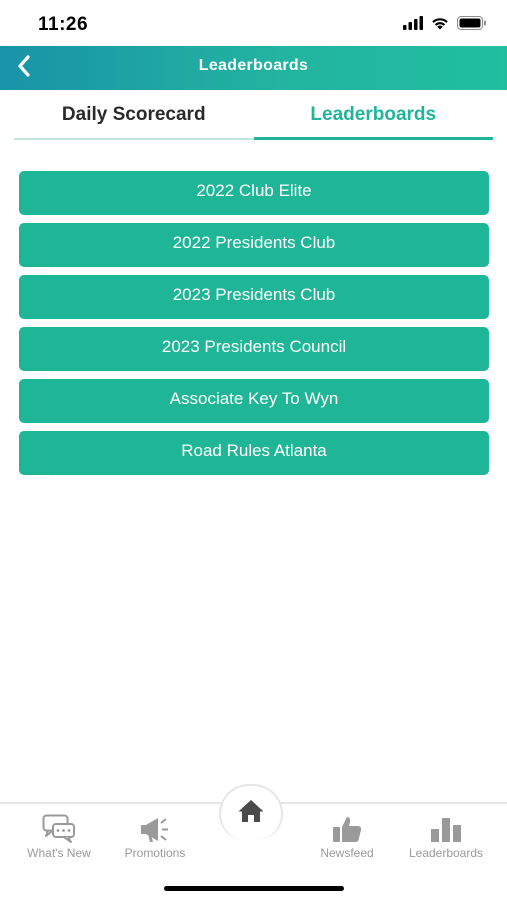  I want to click on tabbar-leaderboards: Leaderboards, so click(446, 837).